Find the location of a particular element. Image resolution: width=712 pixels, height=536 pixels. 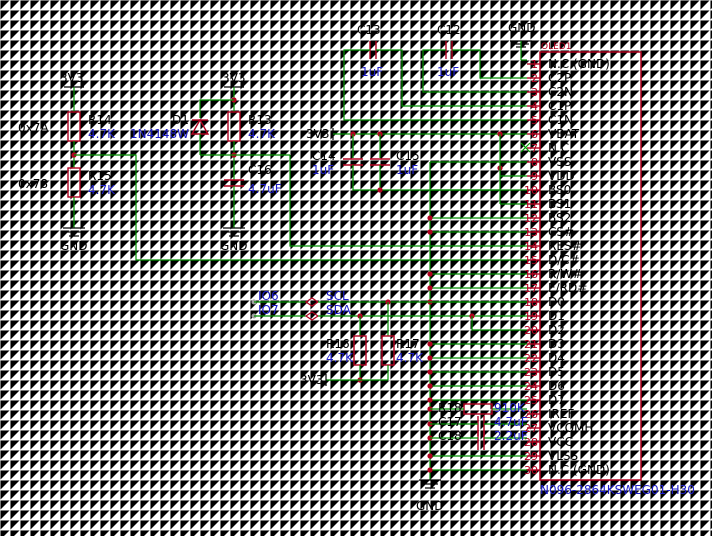

d1-value: 1N4148W is located at coordinates (159, 134).